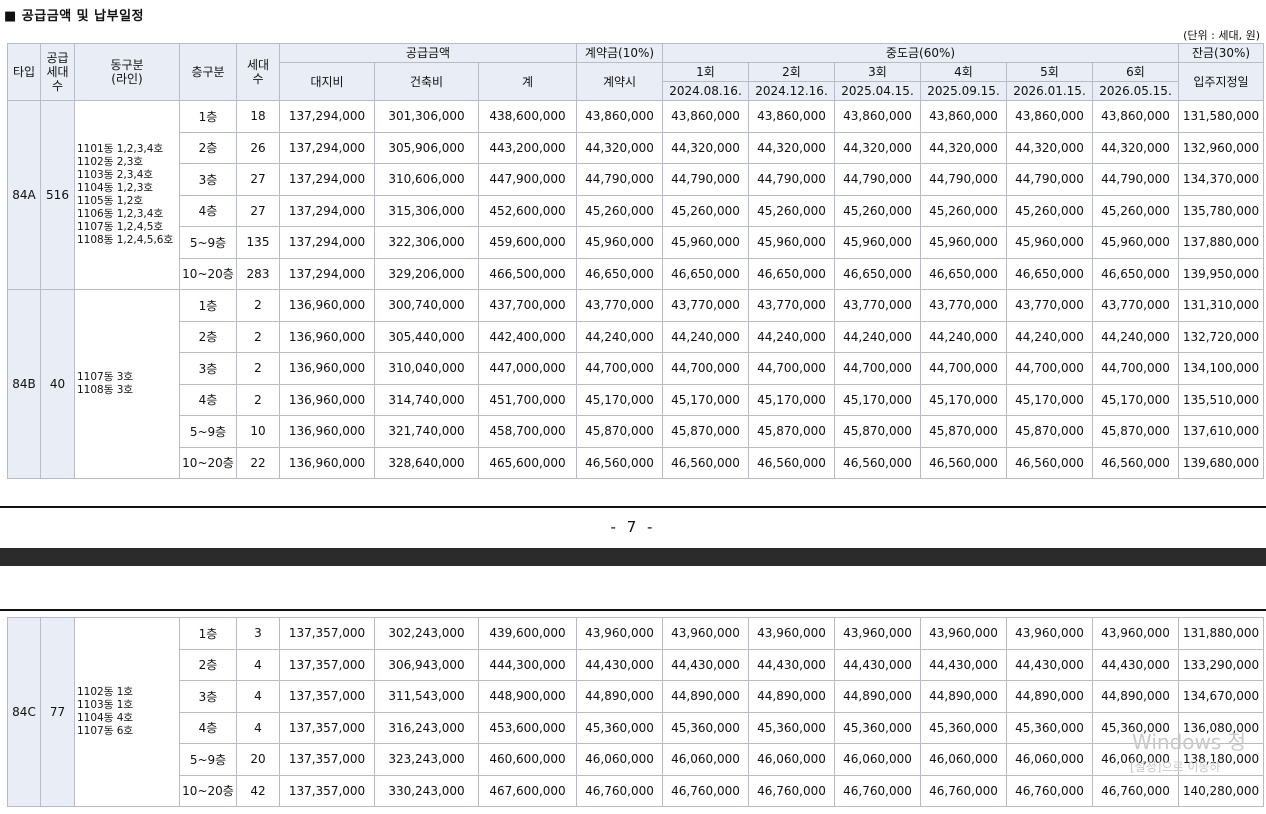 This screenshot has width=1266, height=814. Describe the element at coordinates (1221, 35) in the screenshot. I see `unit-note: (단위 : 세대, 원)` at that location.